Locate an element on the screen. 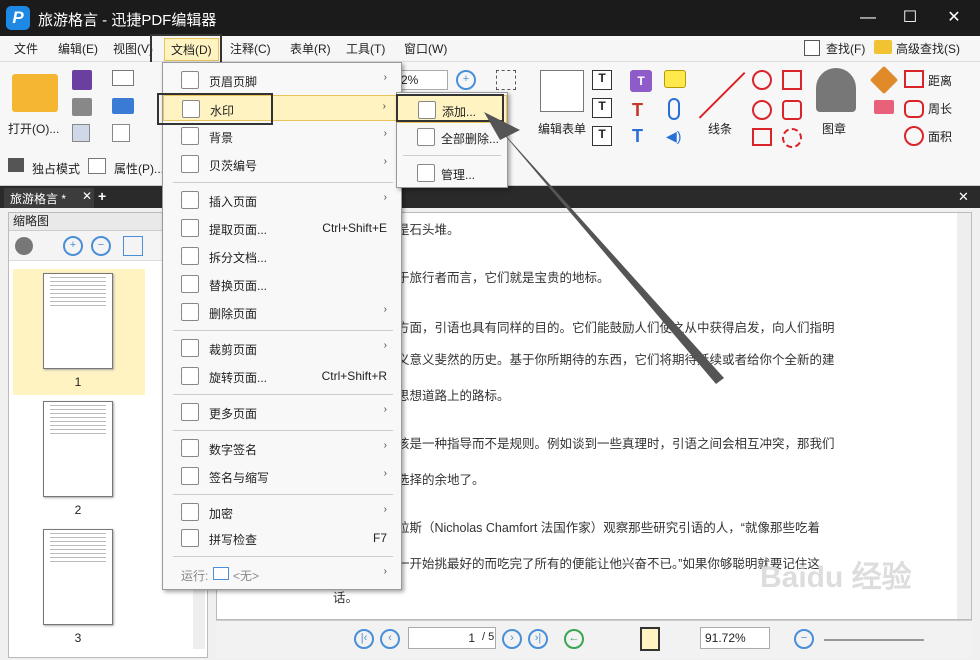  annotation-arrow is located at coordinates (604, 248).